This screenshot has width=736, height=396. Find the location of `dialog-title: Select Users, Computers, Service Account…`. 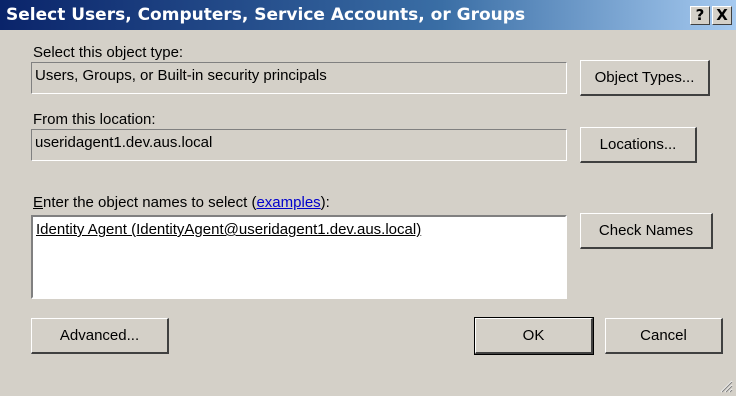

dialog-title: Select Users, Computers, Service Account… is located at coordinates (266, 15).